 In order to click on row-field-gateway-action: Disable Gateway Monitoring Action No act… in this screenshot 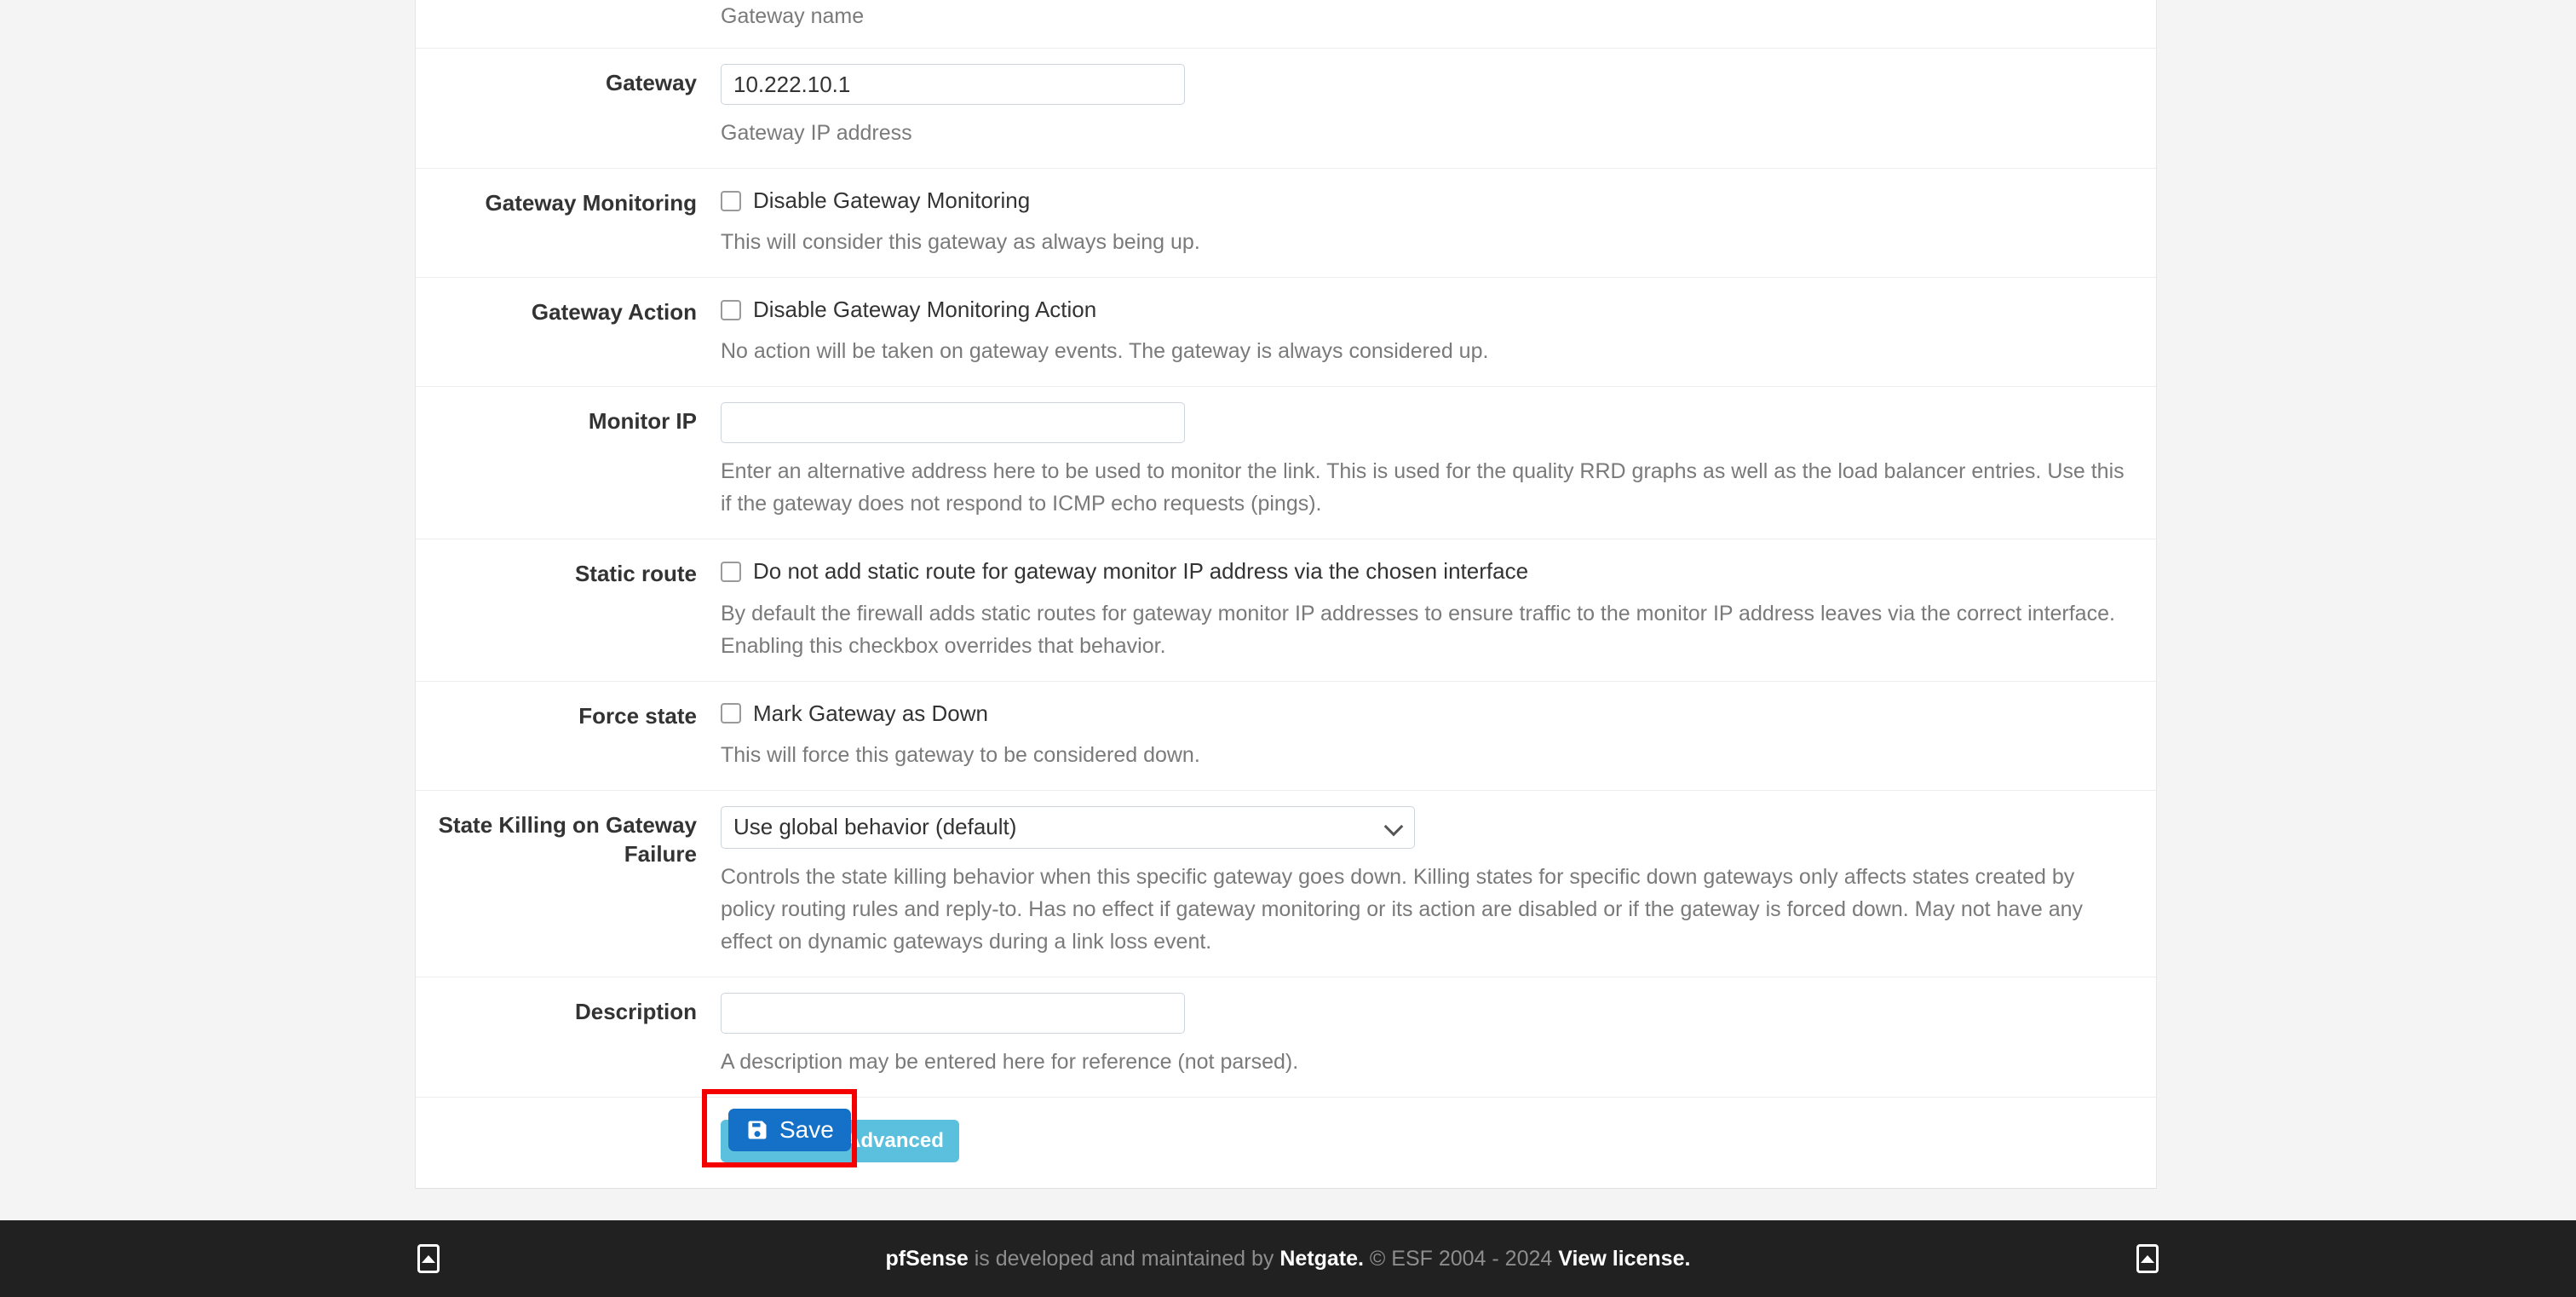, I will do `click(1439, 332)`.